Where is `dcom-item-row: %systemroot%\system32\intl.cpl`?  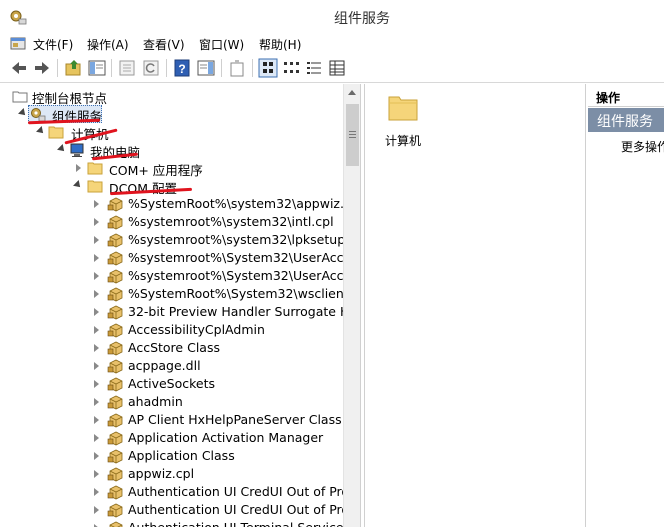
dcom-item-row: %systemroot%\system32\intl.cpl is located at coordinates (222, 222).